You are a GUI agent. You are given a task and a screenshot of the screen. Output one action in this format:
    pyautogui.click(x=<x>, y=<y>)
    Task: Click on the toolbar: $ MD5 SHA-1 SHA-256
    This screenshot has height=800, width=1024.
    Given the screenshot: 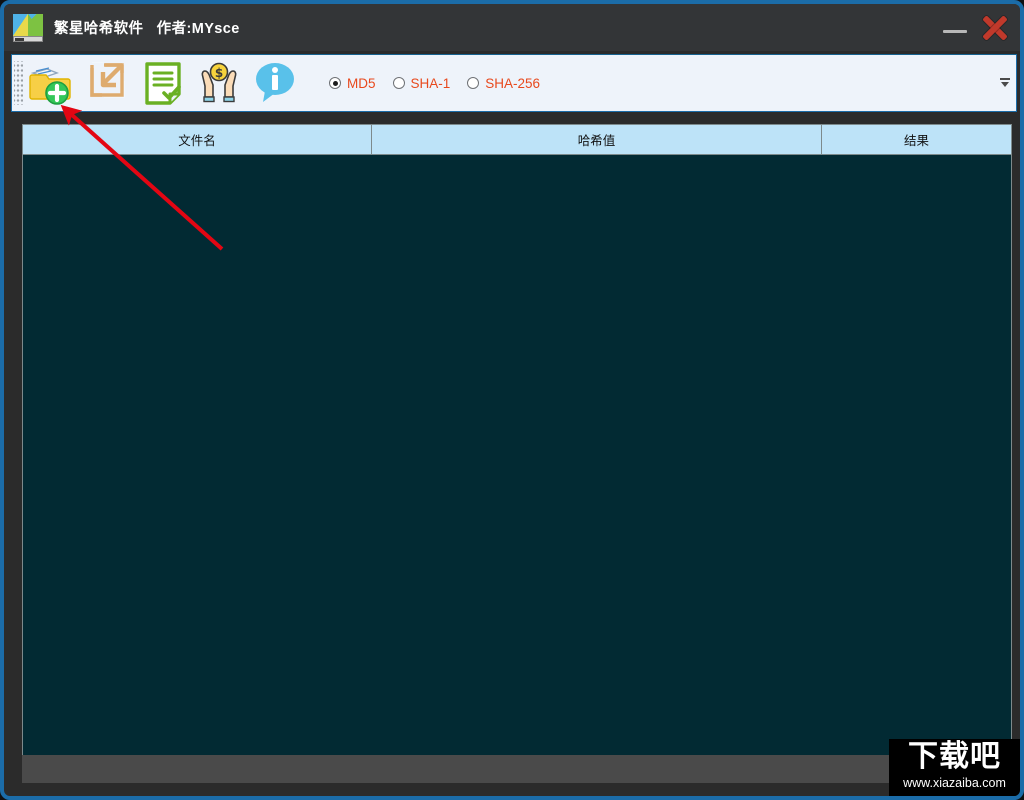 What is the action you would take?
    pyautogui.click(x=514, y=83)
    